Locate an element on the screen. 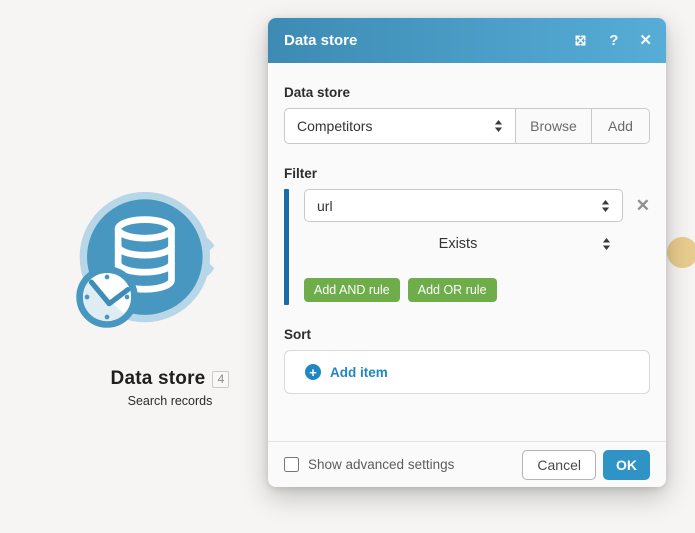 The image size is (695, 533). datastore-field-label: Data store is located at coordinates (317, 92).